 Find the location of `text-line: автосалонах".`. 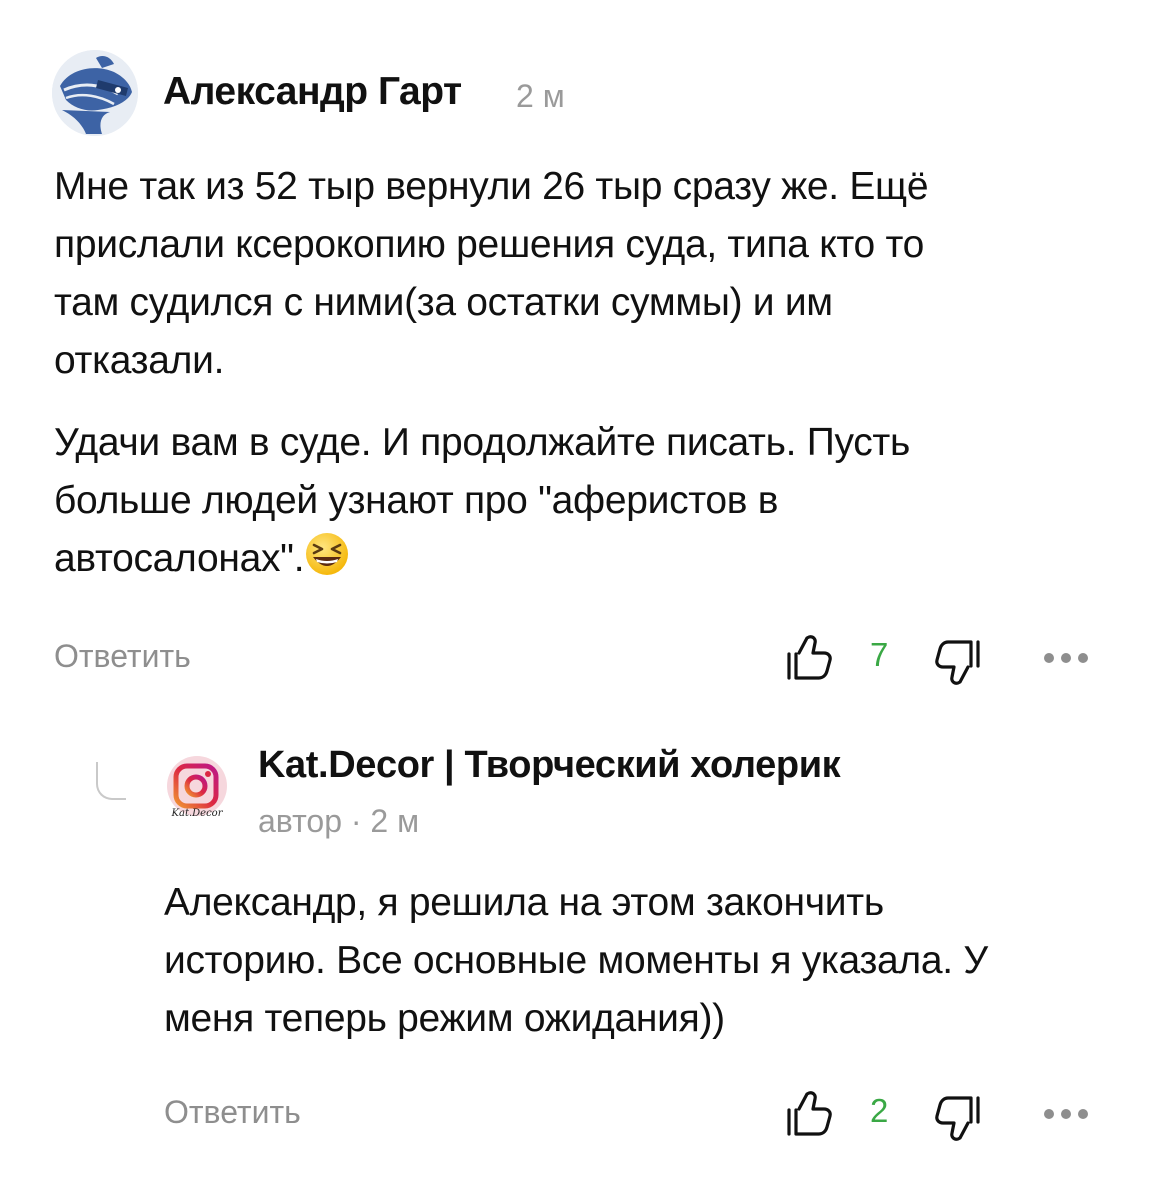

text-line: автосалонах". is located at coordinates (179, 558).